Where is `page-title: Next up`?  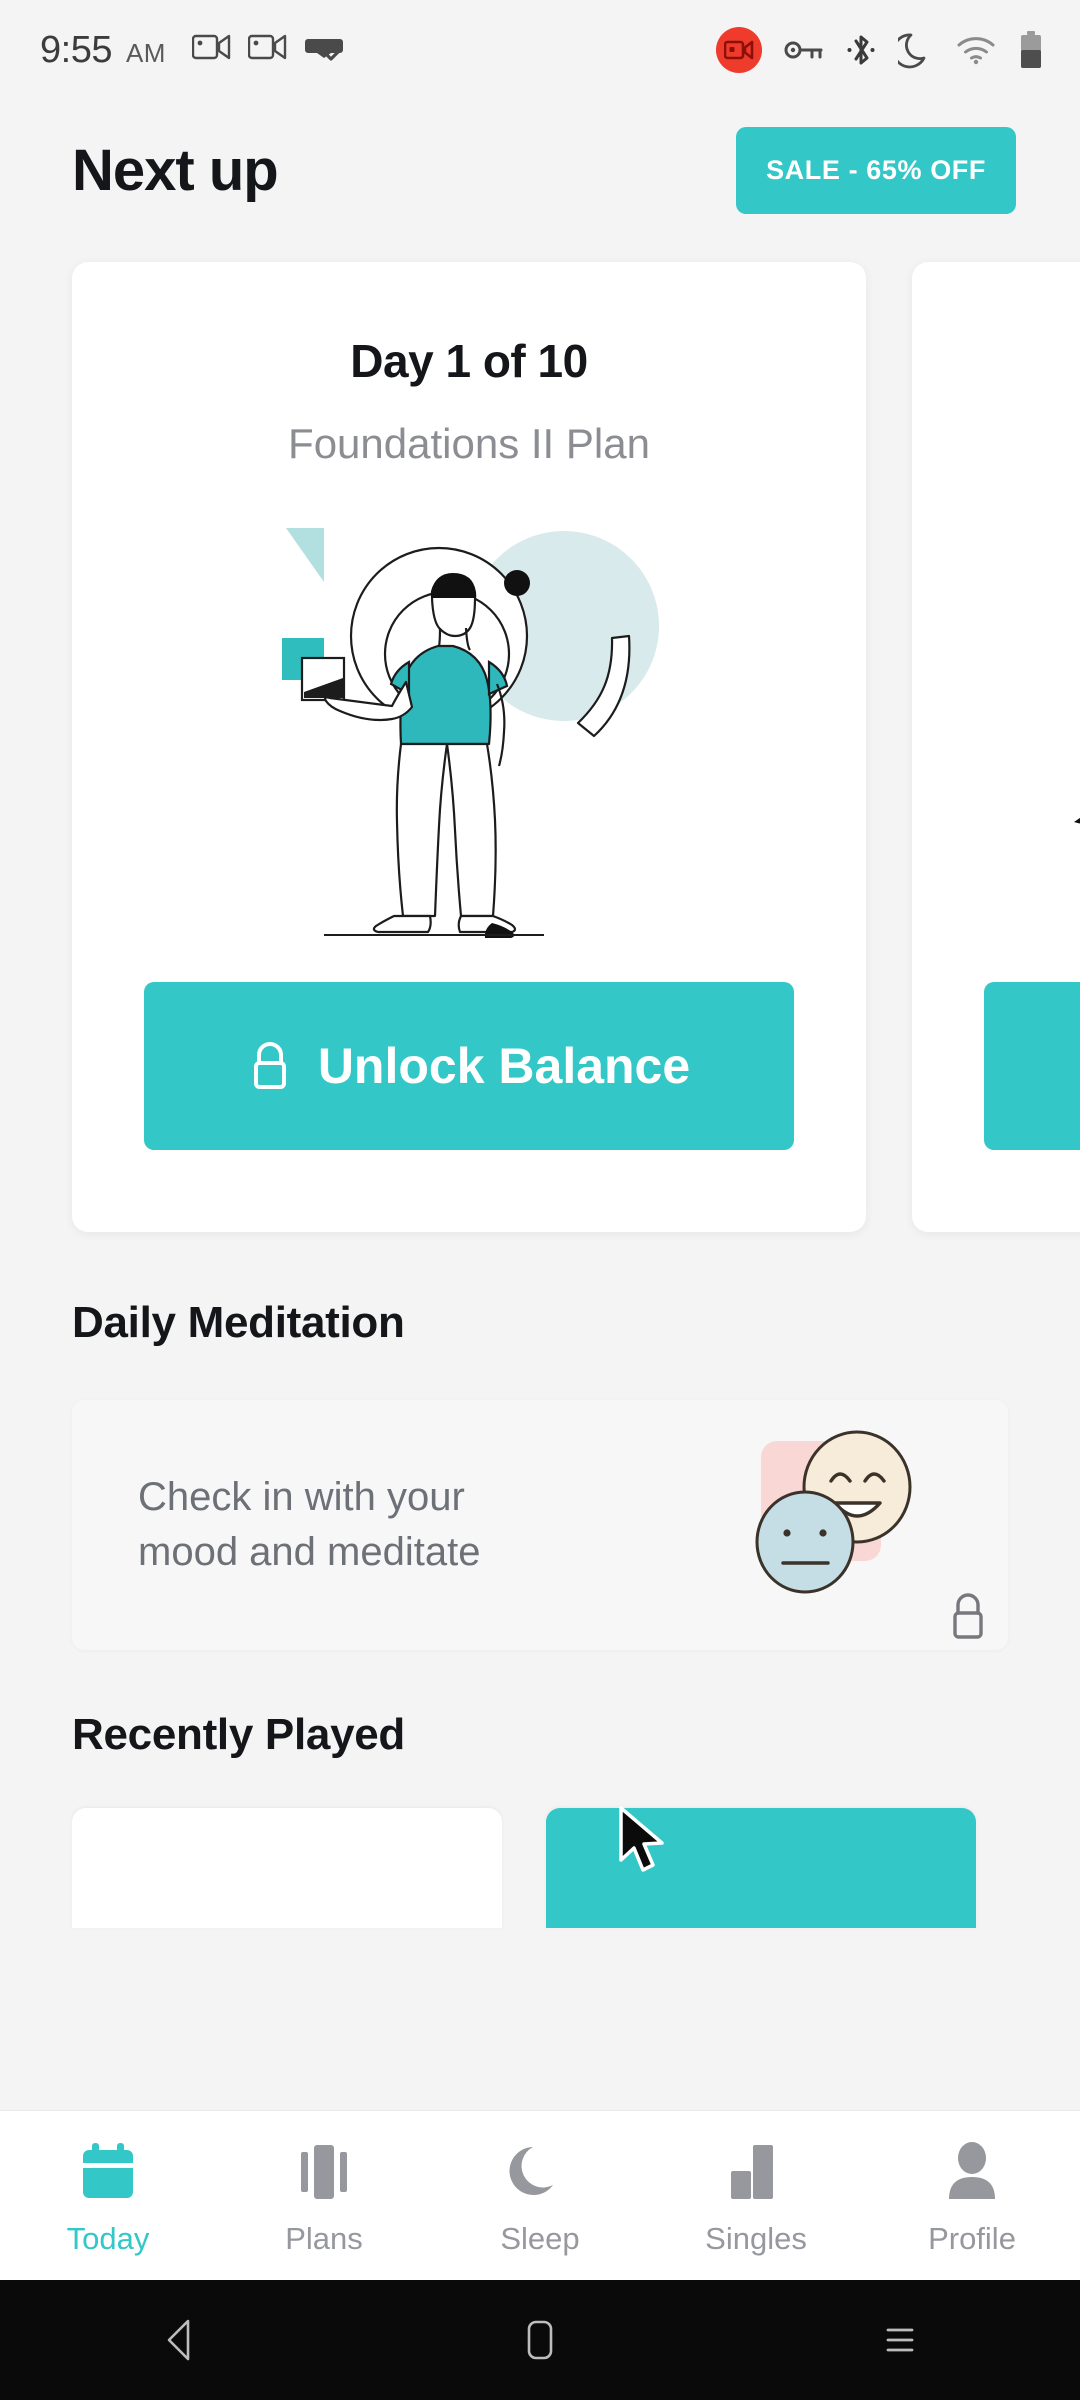
page-title: Next up is located at coordinates (175, 170).